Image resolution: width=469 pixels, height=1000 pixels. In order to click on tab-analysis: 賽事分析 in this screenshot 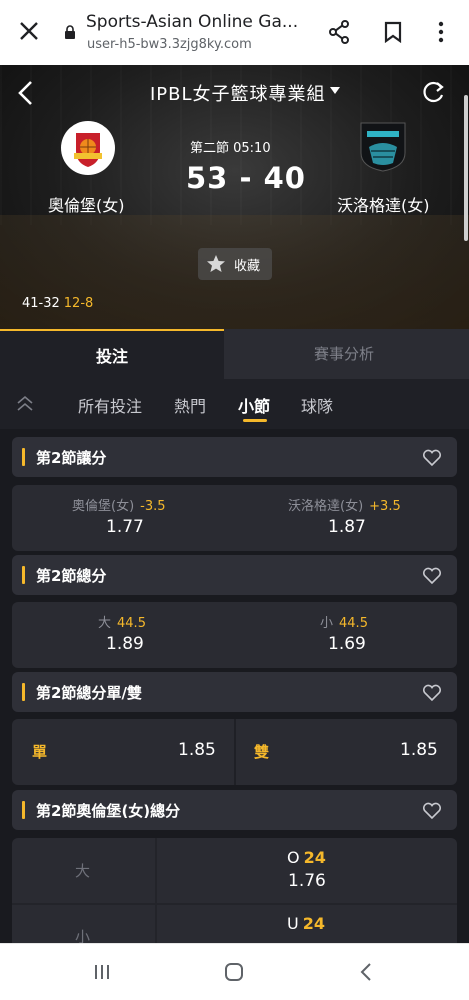, I will do `click(344, 353)`.